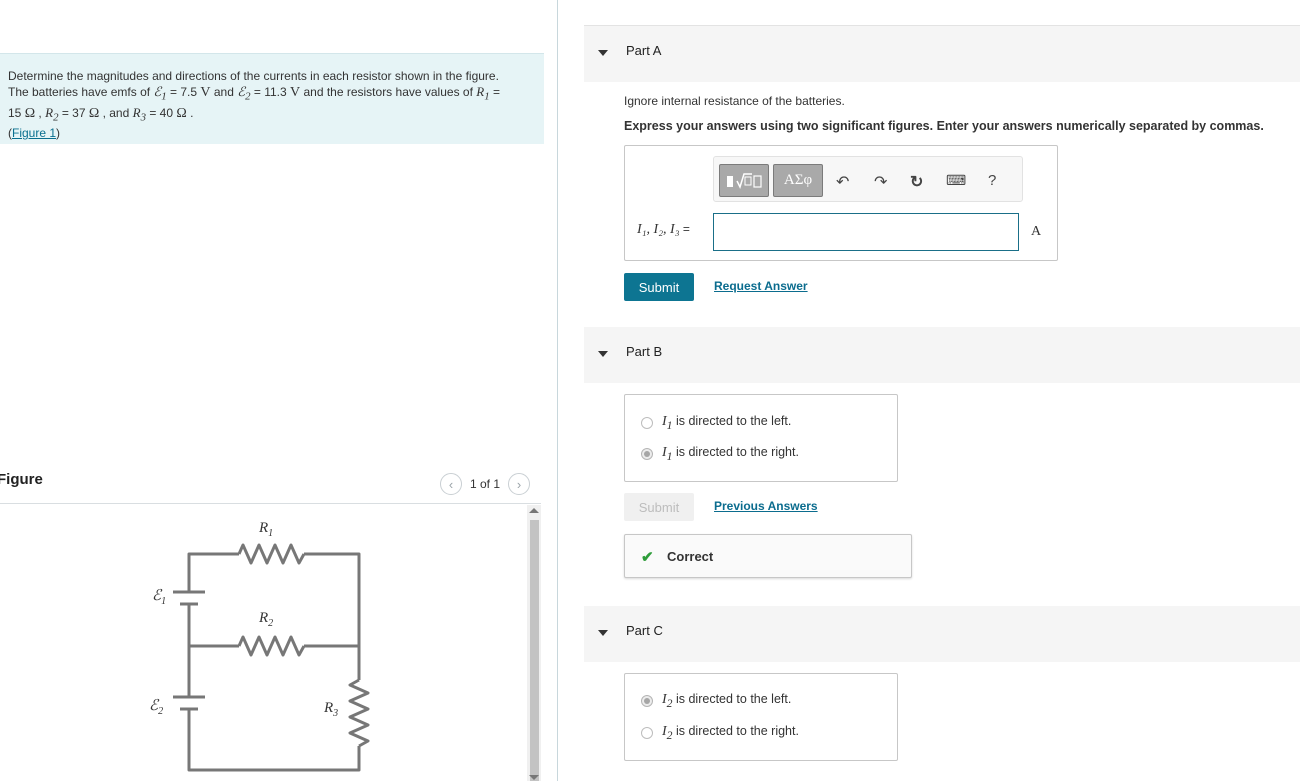 This screenshot has width=1300, height=781. What do you see at coordinates (647, 557) in the screenshot?
I see `checkmark-icon: ✔` at bounding box center [647, 557].